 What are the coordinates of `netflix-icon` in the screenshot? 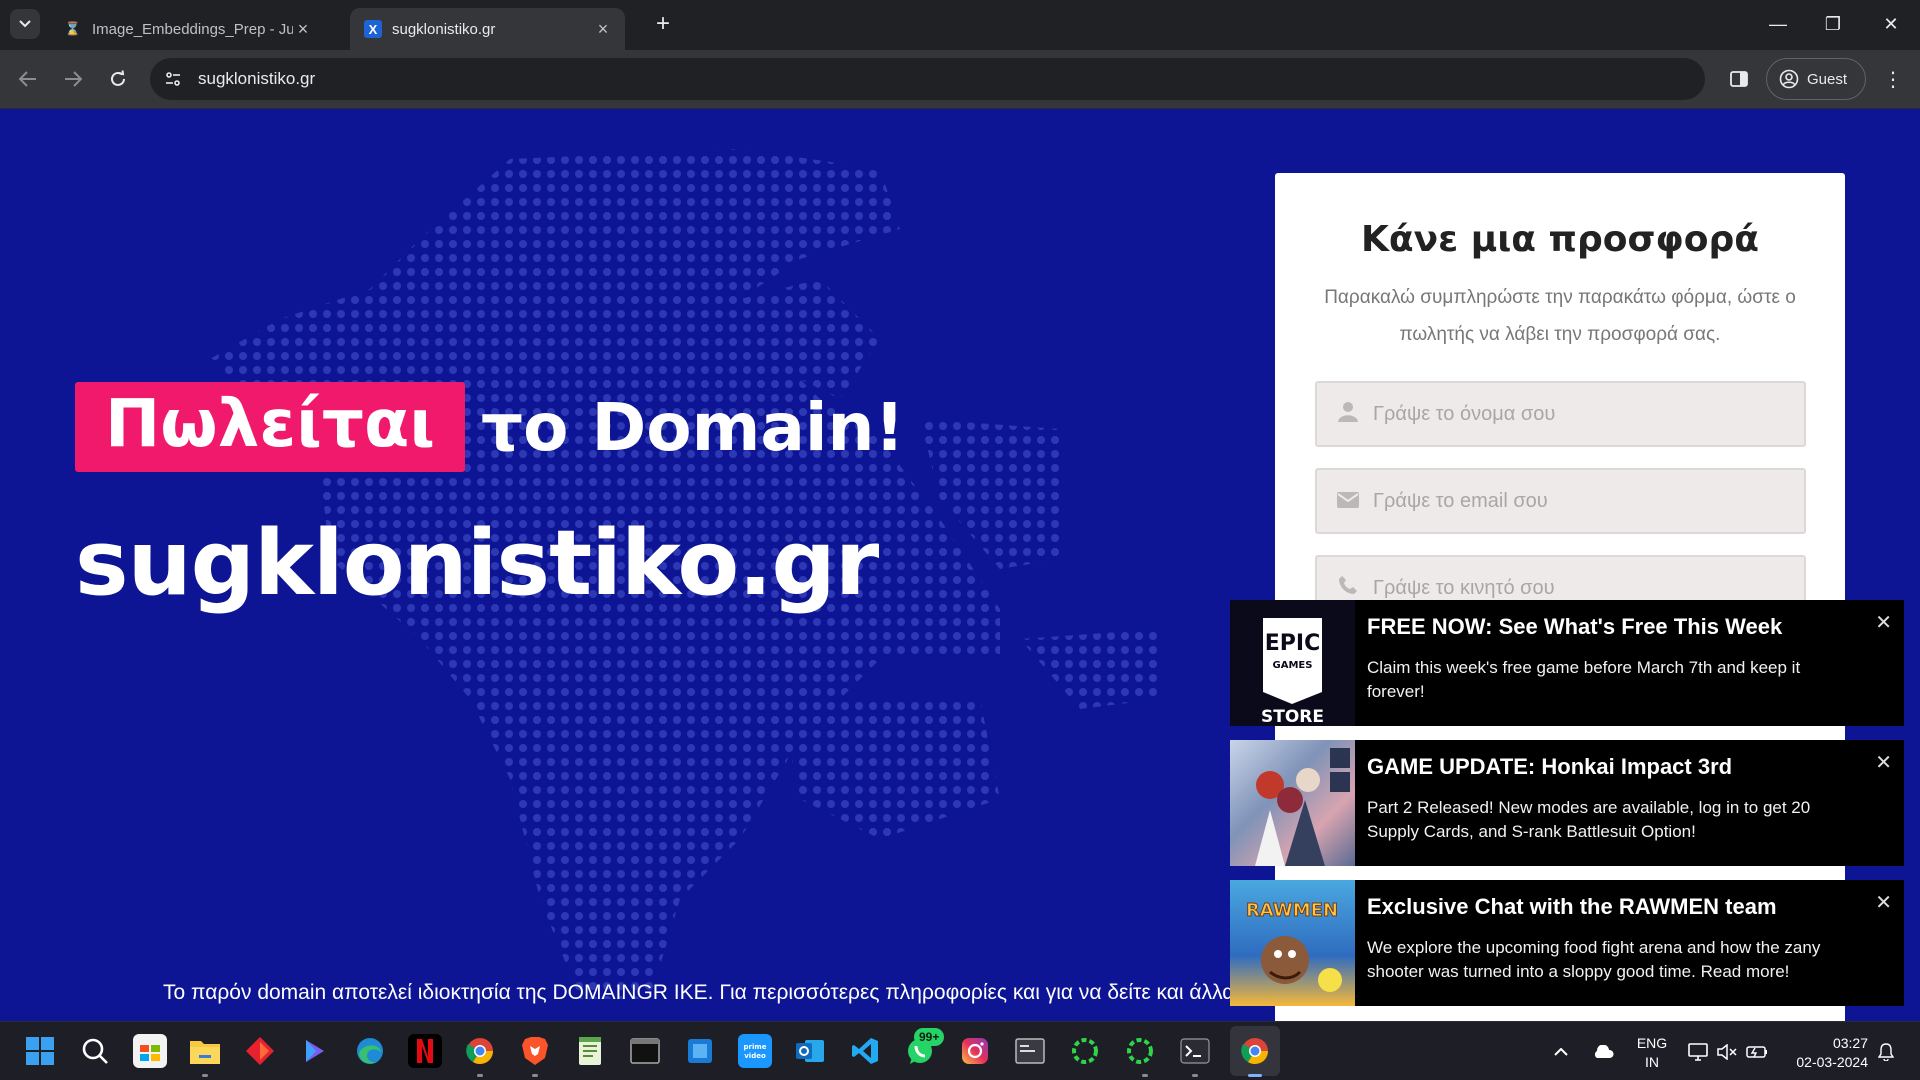 It's located at (425, 1051).